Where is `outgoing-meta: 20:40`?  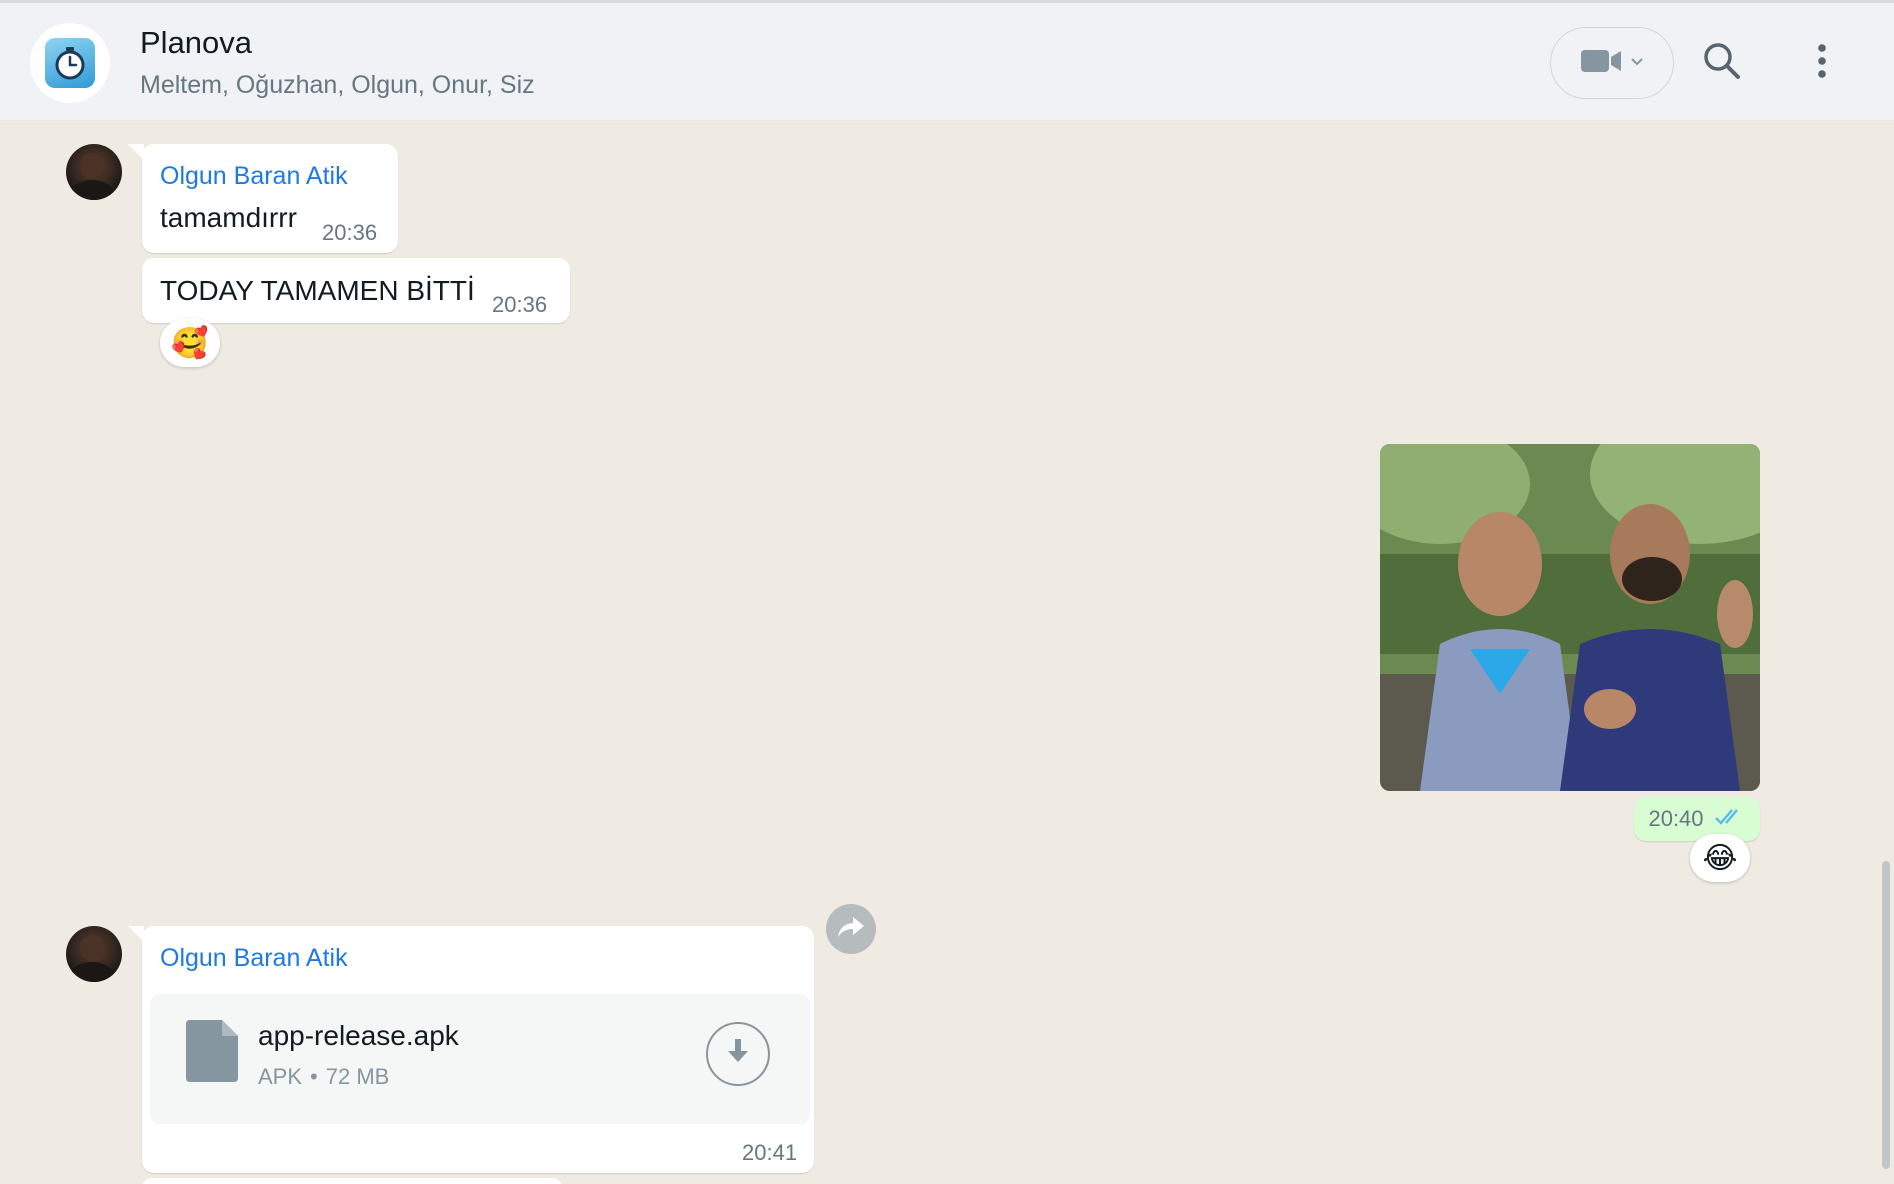
outgoing-meta: 20:40 is located at coordinates (1697, 819).